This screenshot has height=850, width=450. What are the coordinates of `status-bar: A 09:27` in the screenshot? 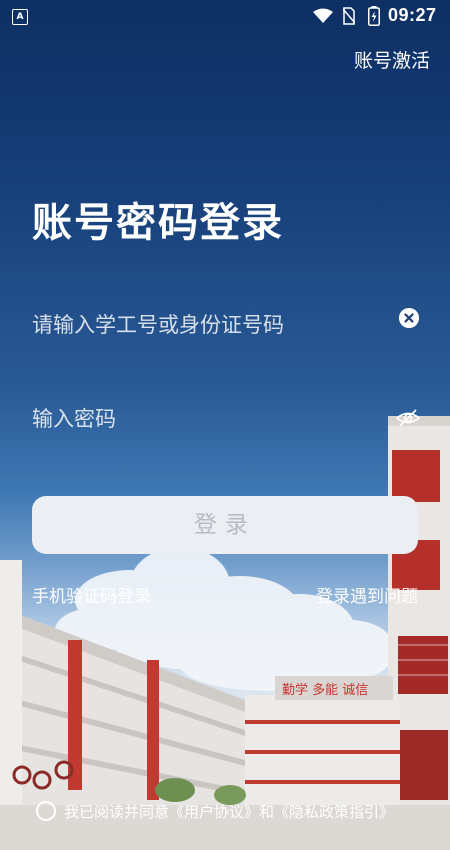 It's located at (225, 17).